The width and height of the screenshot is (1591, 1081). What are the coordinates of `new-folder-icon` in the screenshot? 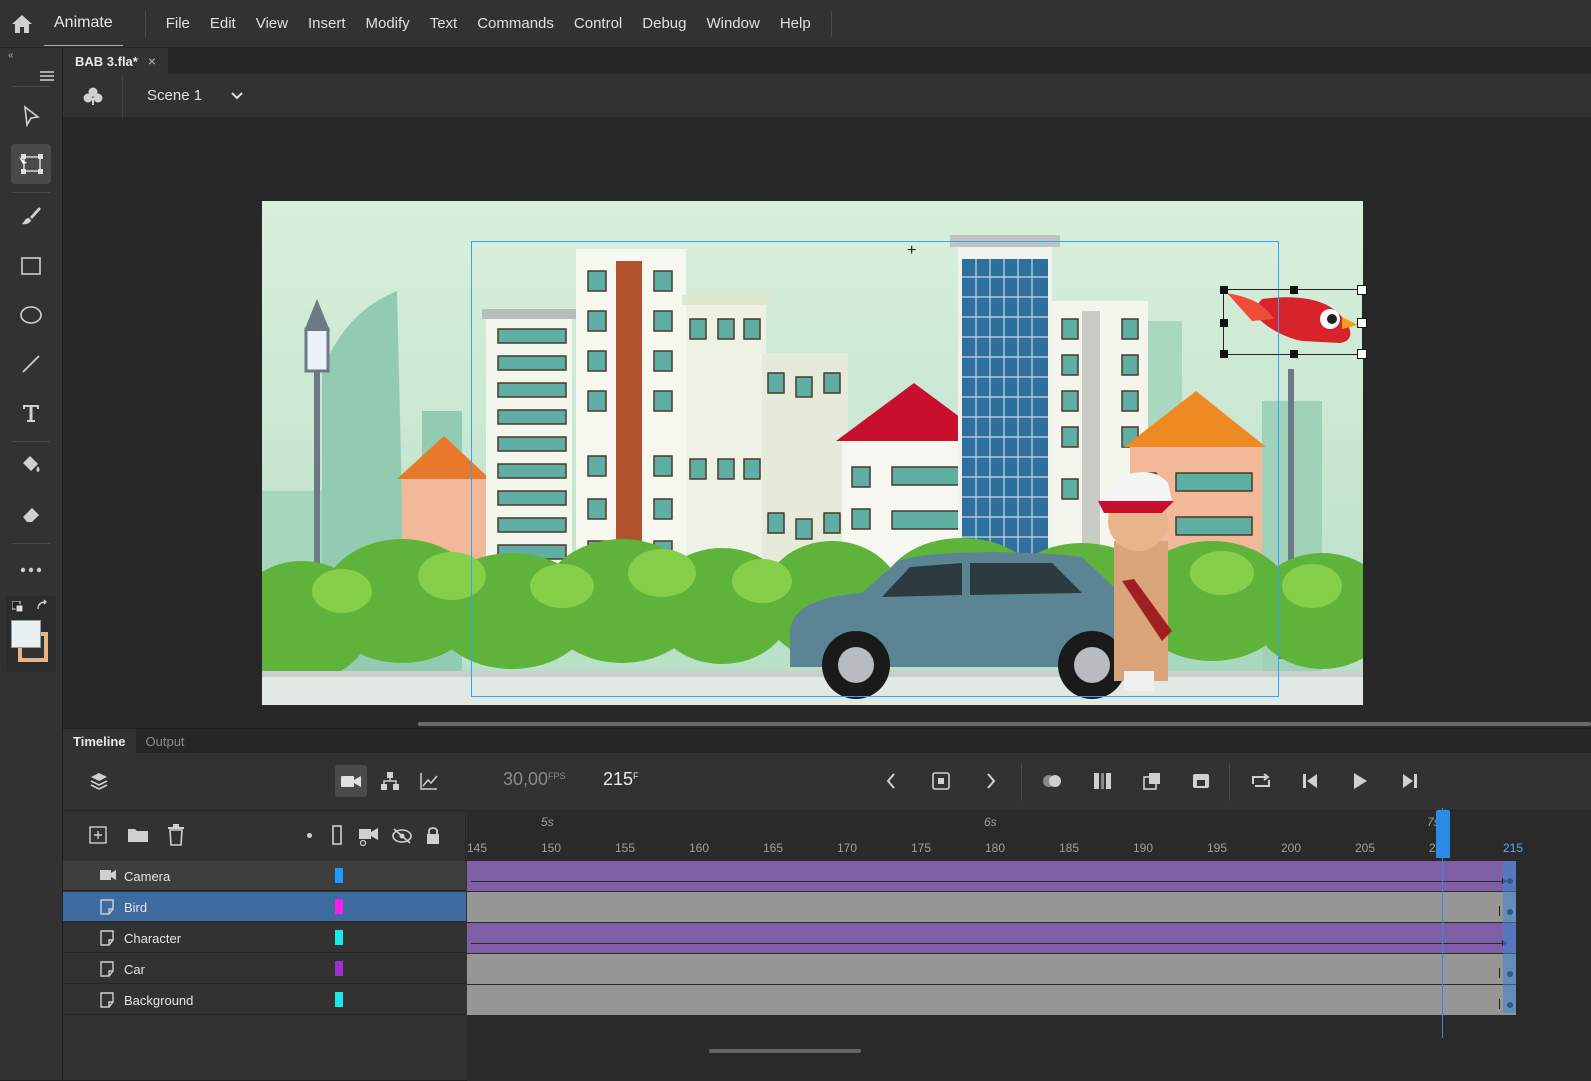 It's located at (138, 836).